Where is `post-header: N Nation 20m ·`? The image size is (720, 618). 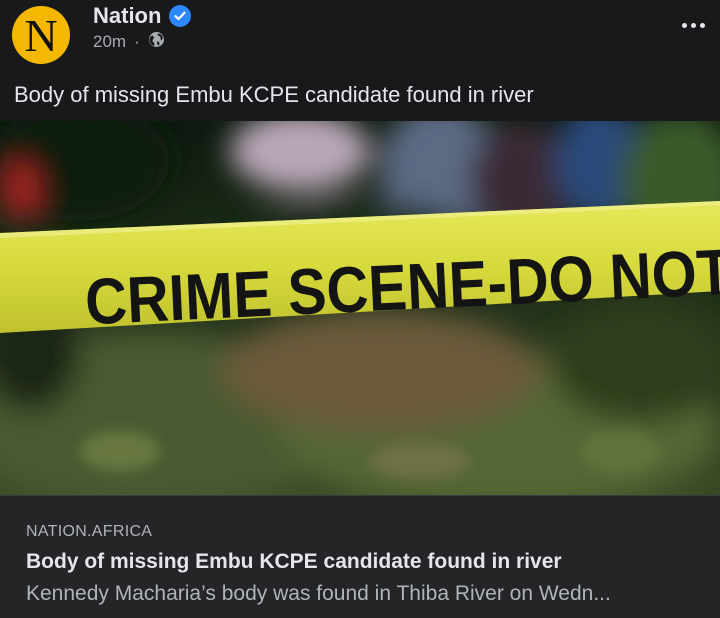
post-header: N Nation 20m · is located at coordinates (360, 37).